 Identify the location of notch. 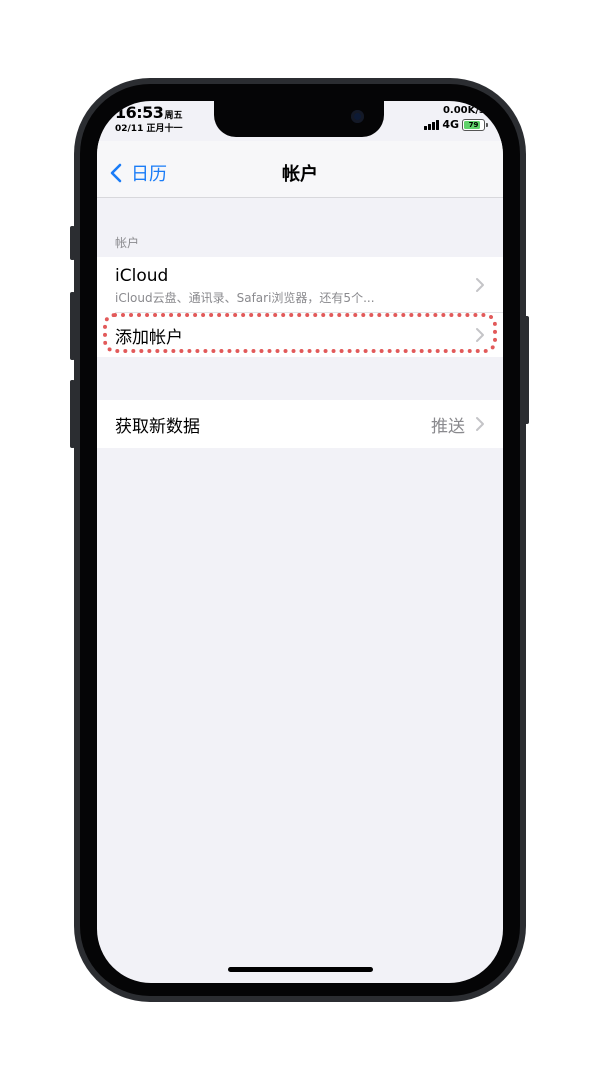
(299, 119).